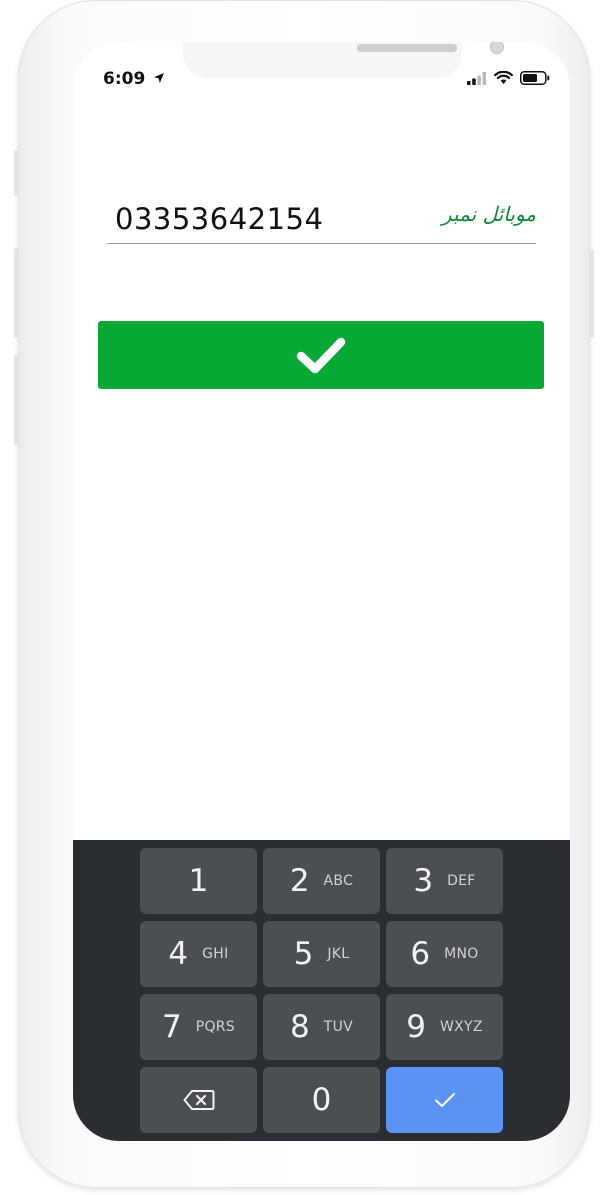 The height and width of the screenshot is (1195, 608). What do you see at coordinates (343, 60) in the screenshot?
I see `notch` at bounding box center [343, 60].